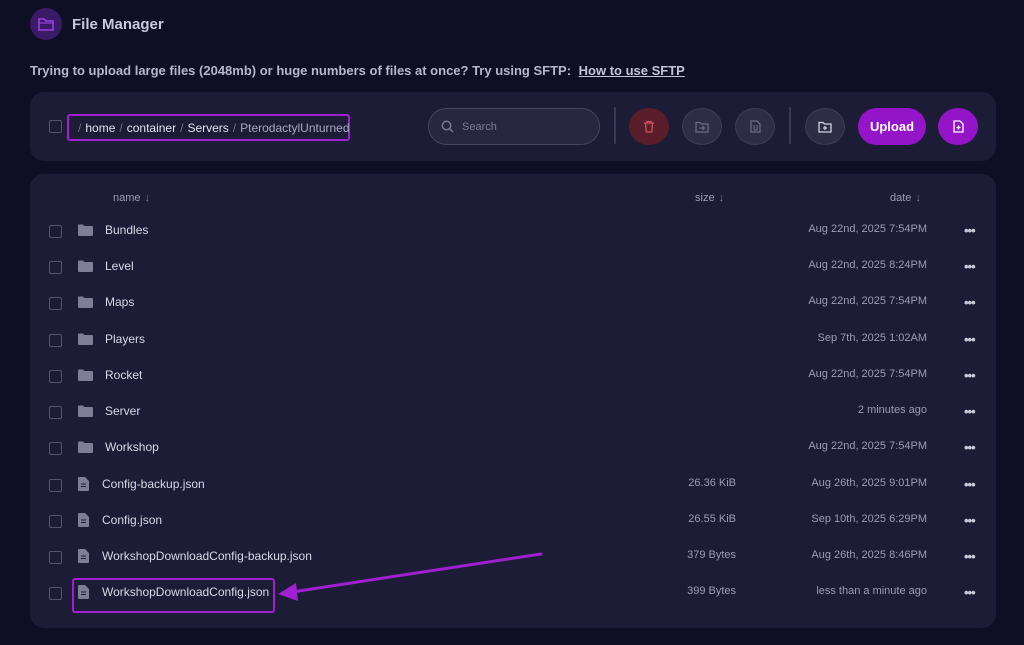  What do you see at coordinates (119, 266) in the screenshot?
I see `file-name: Level` at bounding box center [119, 266].